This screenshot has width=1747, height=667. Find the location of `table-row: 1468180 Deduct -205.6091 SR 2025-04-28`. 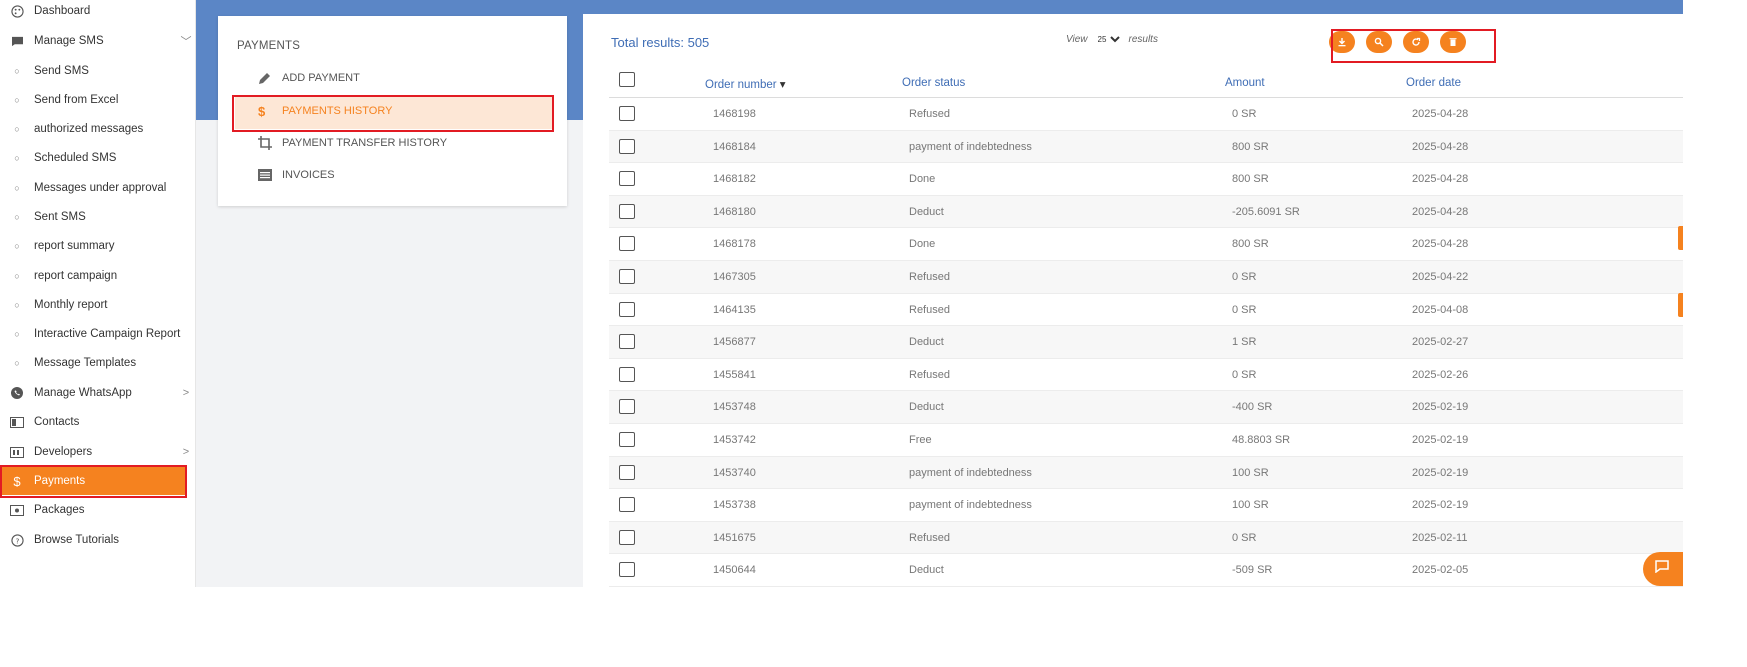

table-row: 1468180 Deduct -205.6091 SR 2025-04-28 is located at coordinates (1146, 212).